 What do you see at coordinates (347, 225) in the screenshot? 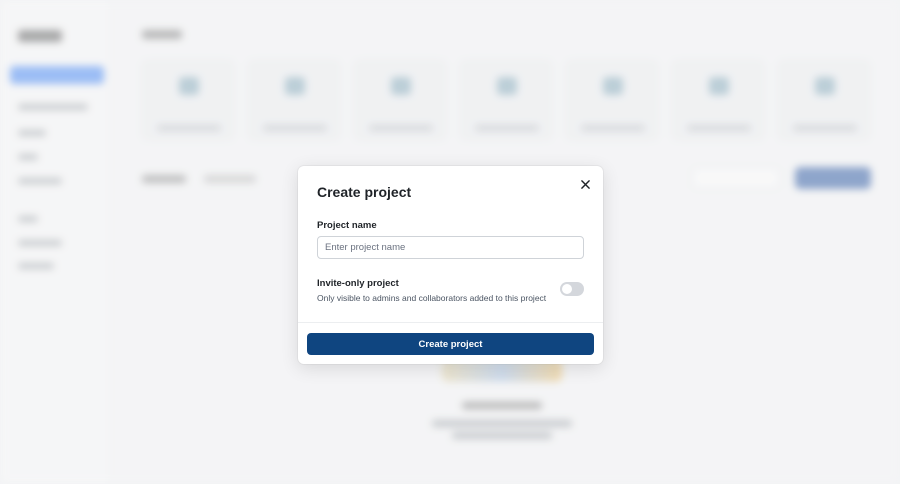
I see `project-name-label: Project name` at bounding box center [347, 225].